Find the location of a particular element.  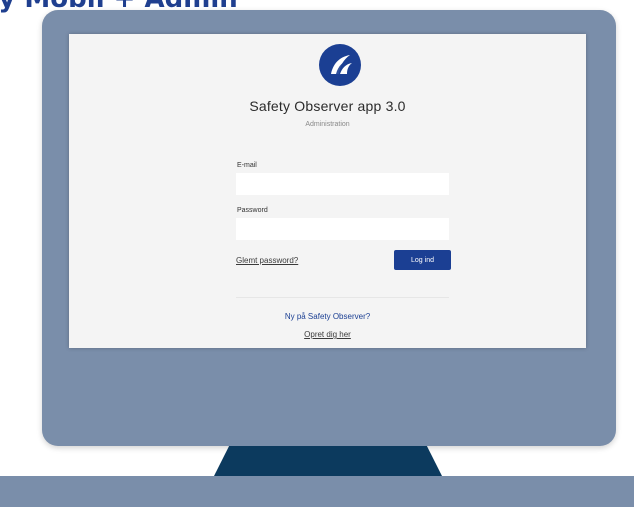

monitor-base is located at coordinates (317, 491).